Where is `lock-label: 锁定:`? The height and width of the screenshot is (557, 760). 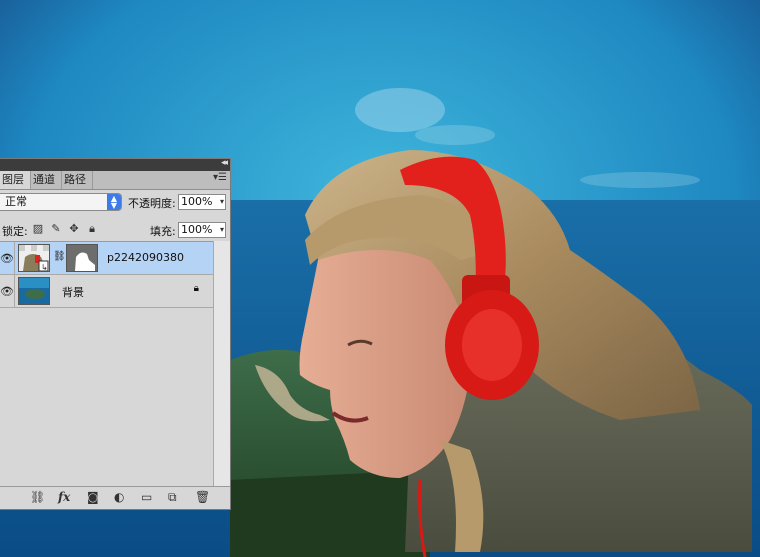 lock-label: 锁定: is located at coordinates (15, 231).